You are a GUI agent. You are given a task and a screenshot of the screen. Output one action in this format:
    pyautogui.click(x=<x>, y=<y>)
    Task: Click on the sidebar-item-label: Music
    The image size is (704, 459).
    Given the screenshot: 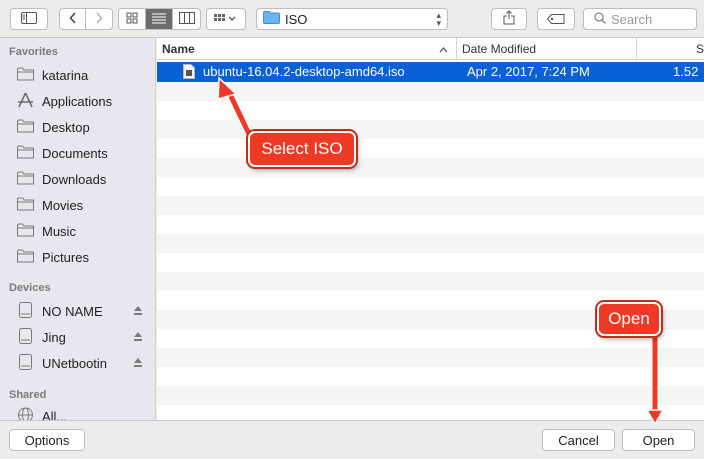 What is the action you would take?
    pyautogui.click(x=59, y=231)
    